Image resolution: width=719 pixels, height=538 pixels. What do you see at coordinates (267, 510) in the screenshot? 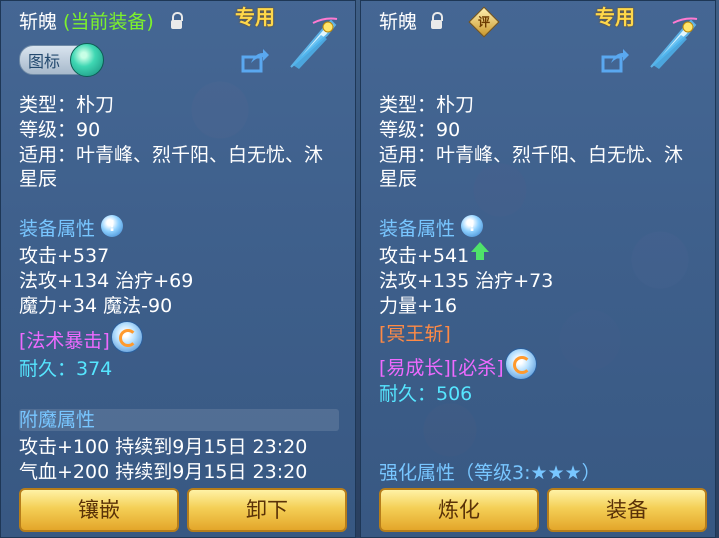
I see `unequip-button: 卸下` at bounding box center [267, 510].